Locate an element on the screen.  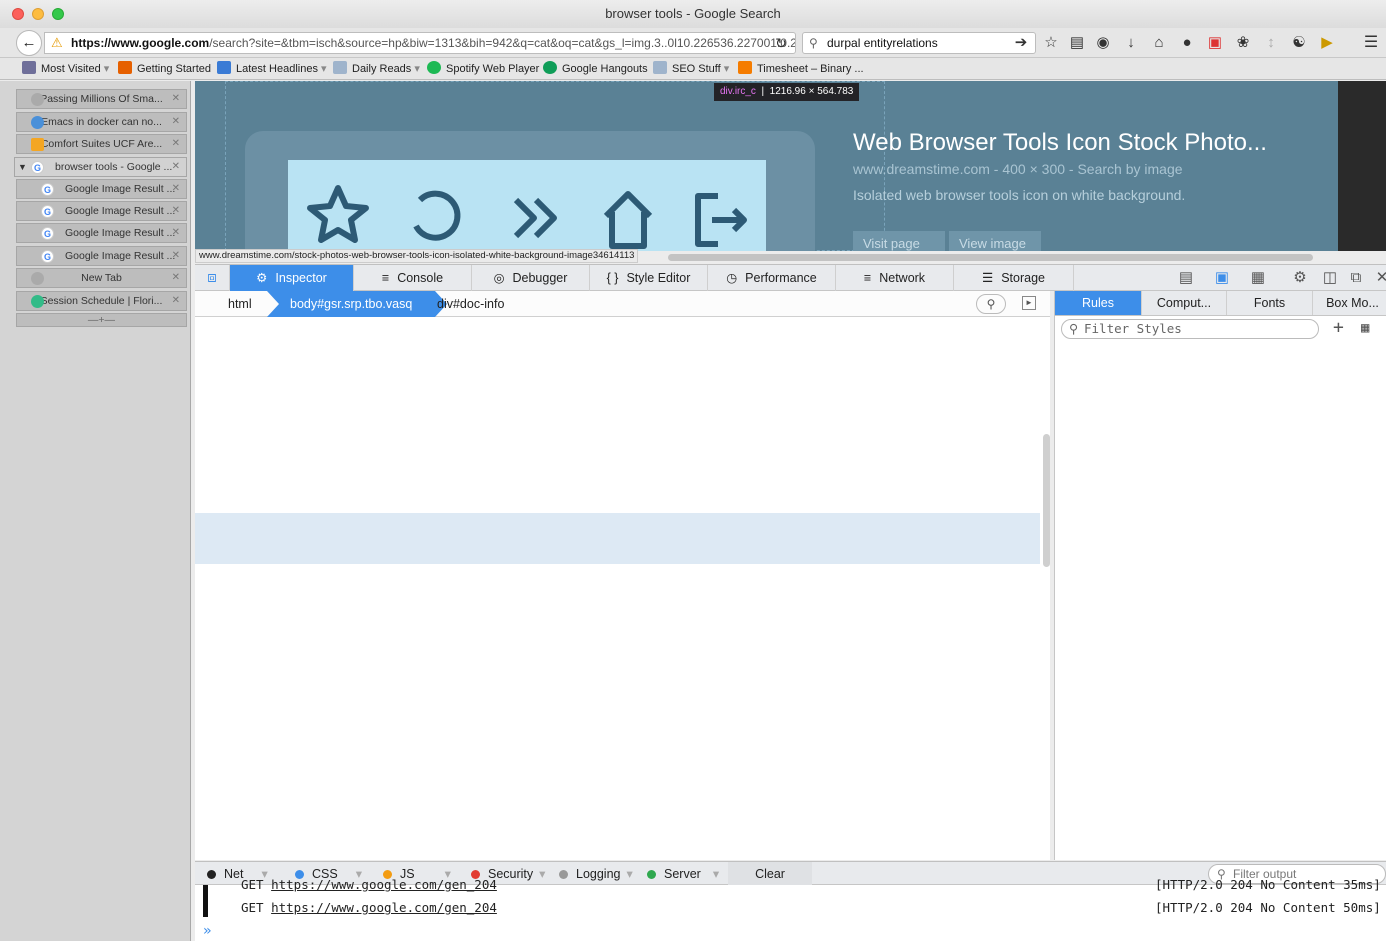
add-rule-icon: + is located at coordinates (1338, 328).